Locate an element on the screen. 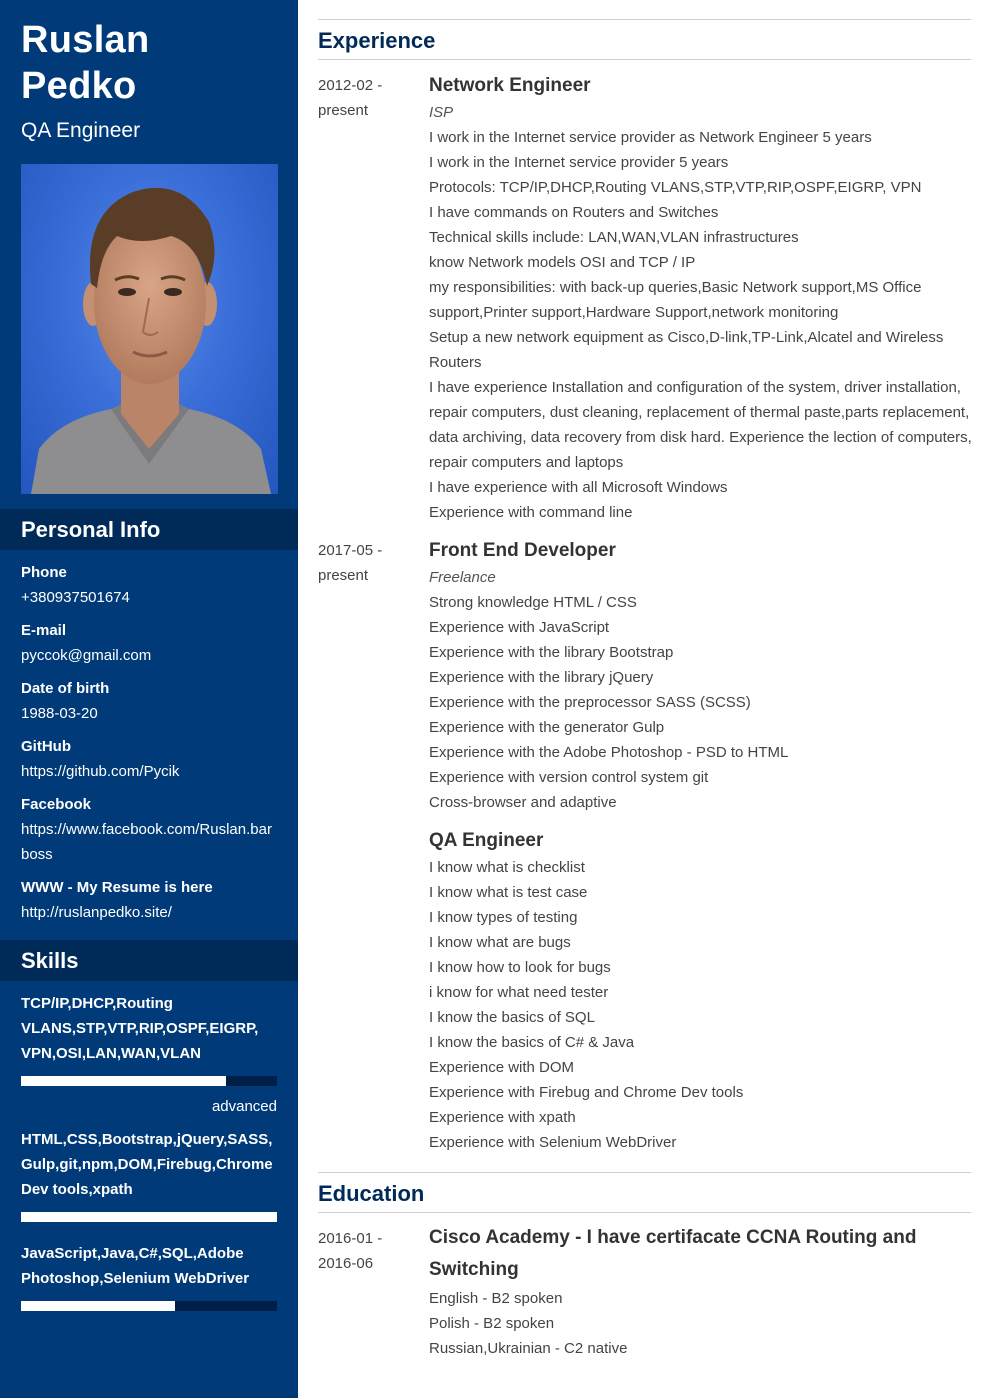 This screenshot has width=989, height=1398. github-link: https://github.com/Pycik is located at coordinates (151, 771).